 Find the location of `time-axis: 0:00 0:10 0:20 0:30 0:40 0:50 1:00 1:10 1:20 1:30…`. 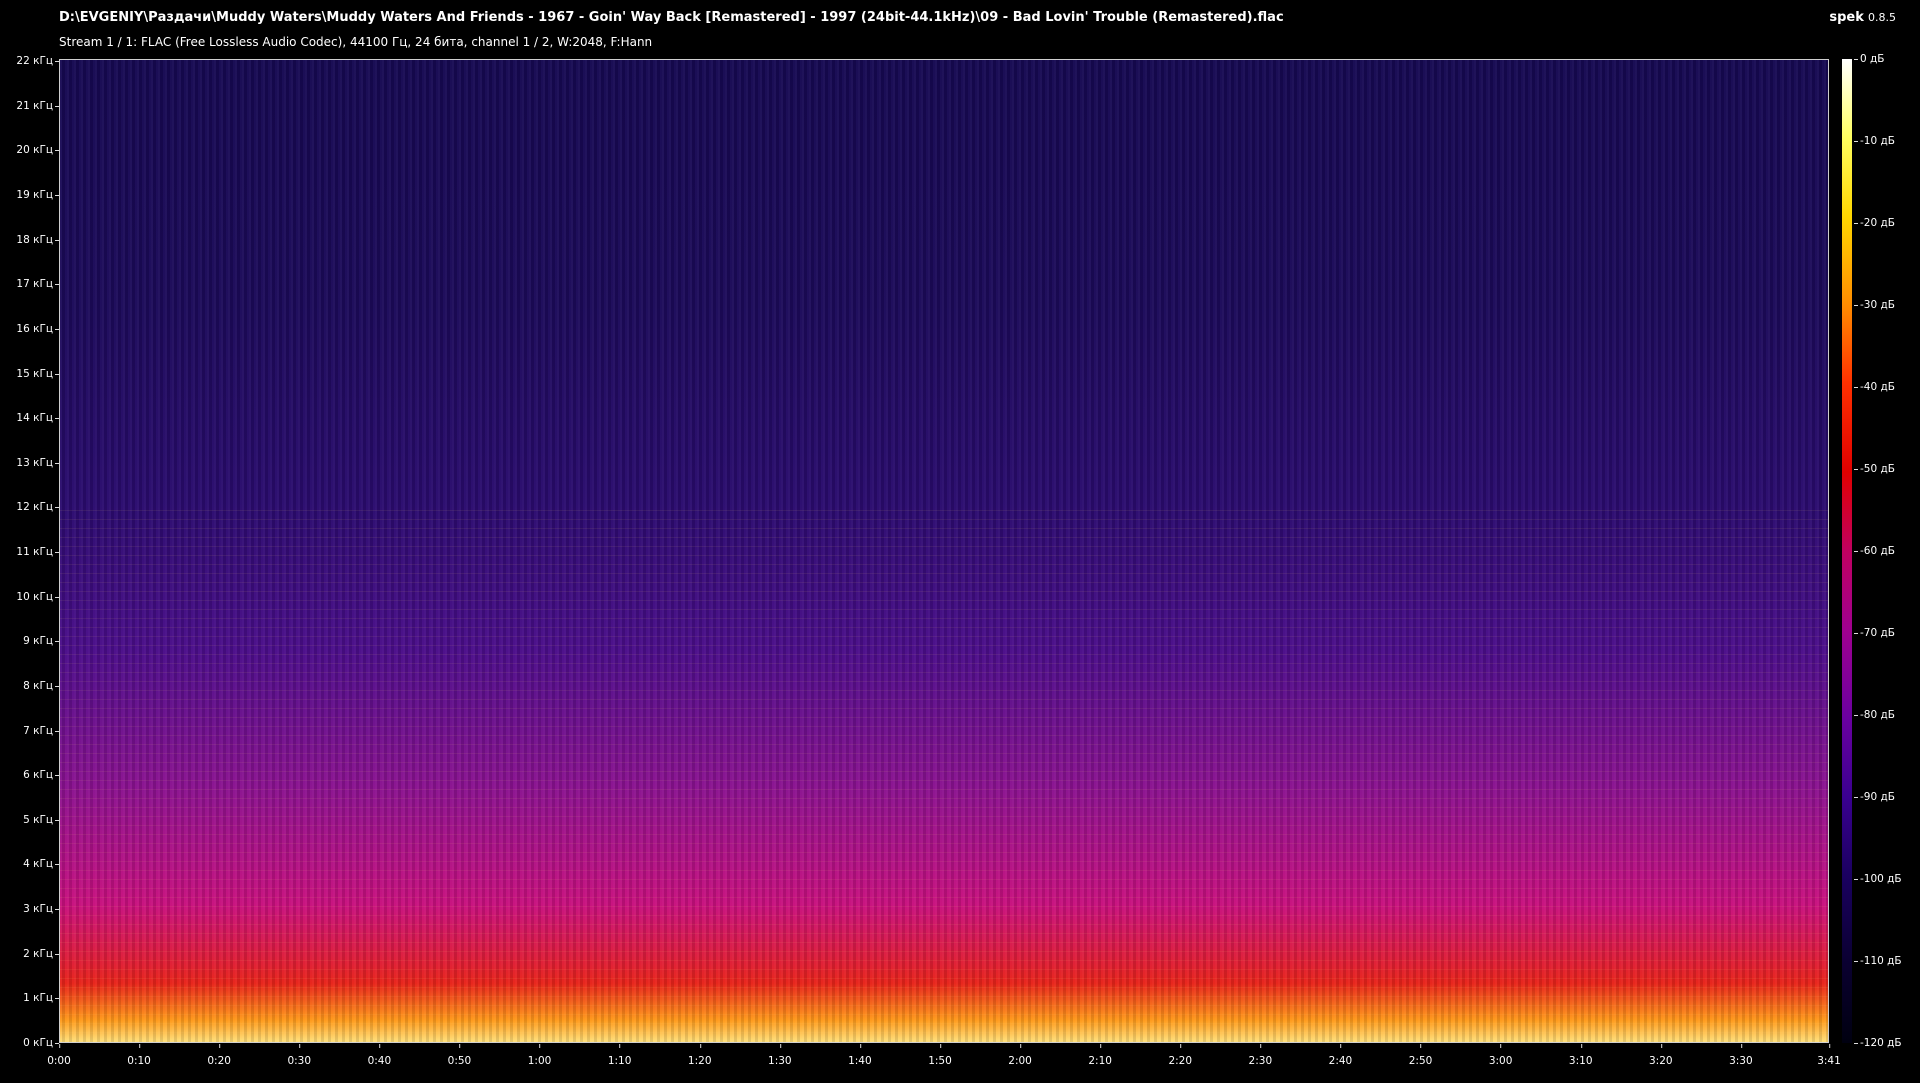

time-axis: 0:00 0:10 0:20 0:30 0:40 0:50 1:00 1:10 1:20 1:30… is located at coordinates (944, 1058).